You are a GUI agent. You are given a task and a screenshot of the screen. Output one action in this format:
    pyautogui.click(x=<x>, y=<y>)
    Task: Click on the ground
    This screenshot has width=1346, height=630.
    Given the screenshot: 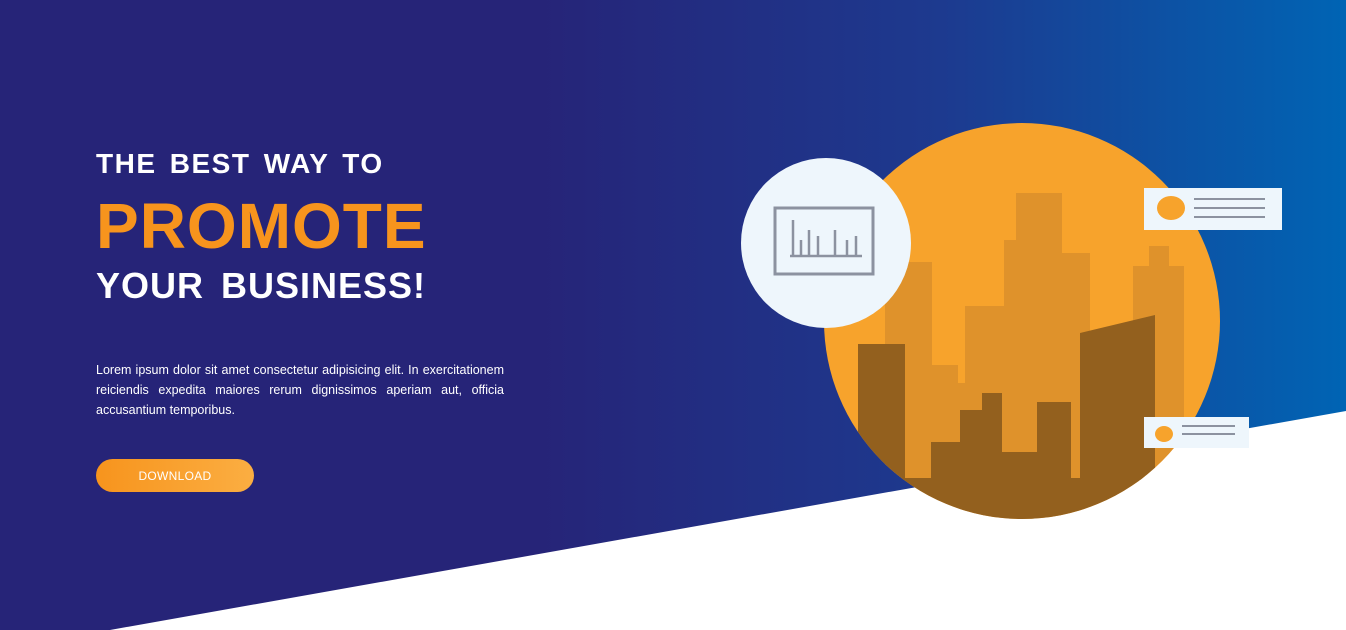 What is the action you would take?
    pyautogui.click(x=1022, y=498)
    